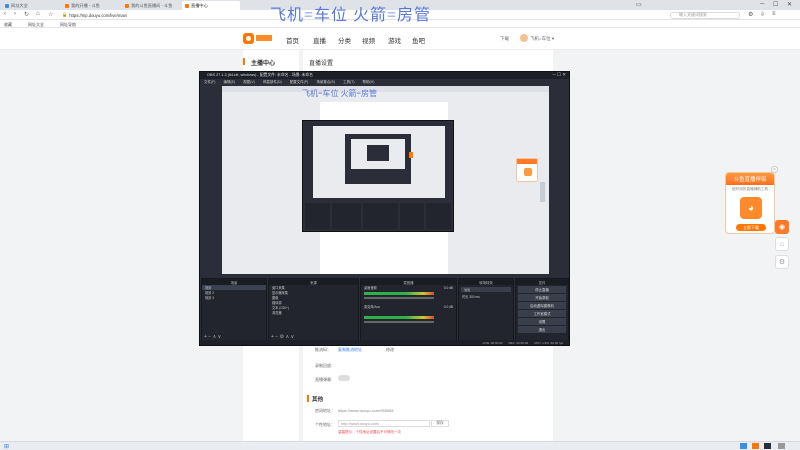 The width and height of the screenshot is (800, 450). I want to click on promo-title: 斗鱼直播伴侣, so click(750, 179).